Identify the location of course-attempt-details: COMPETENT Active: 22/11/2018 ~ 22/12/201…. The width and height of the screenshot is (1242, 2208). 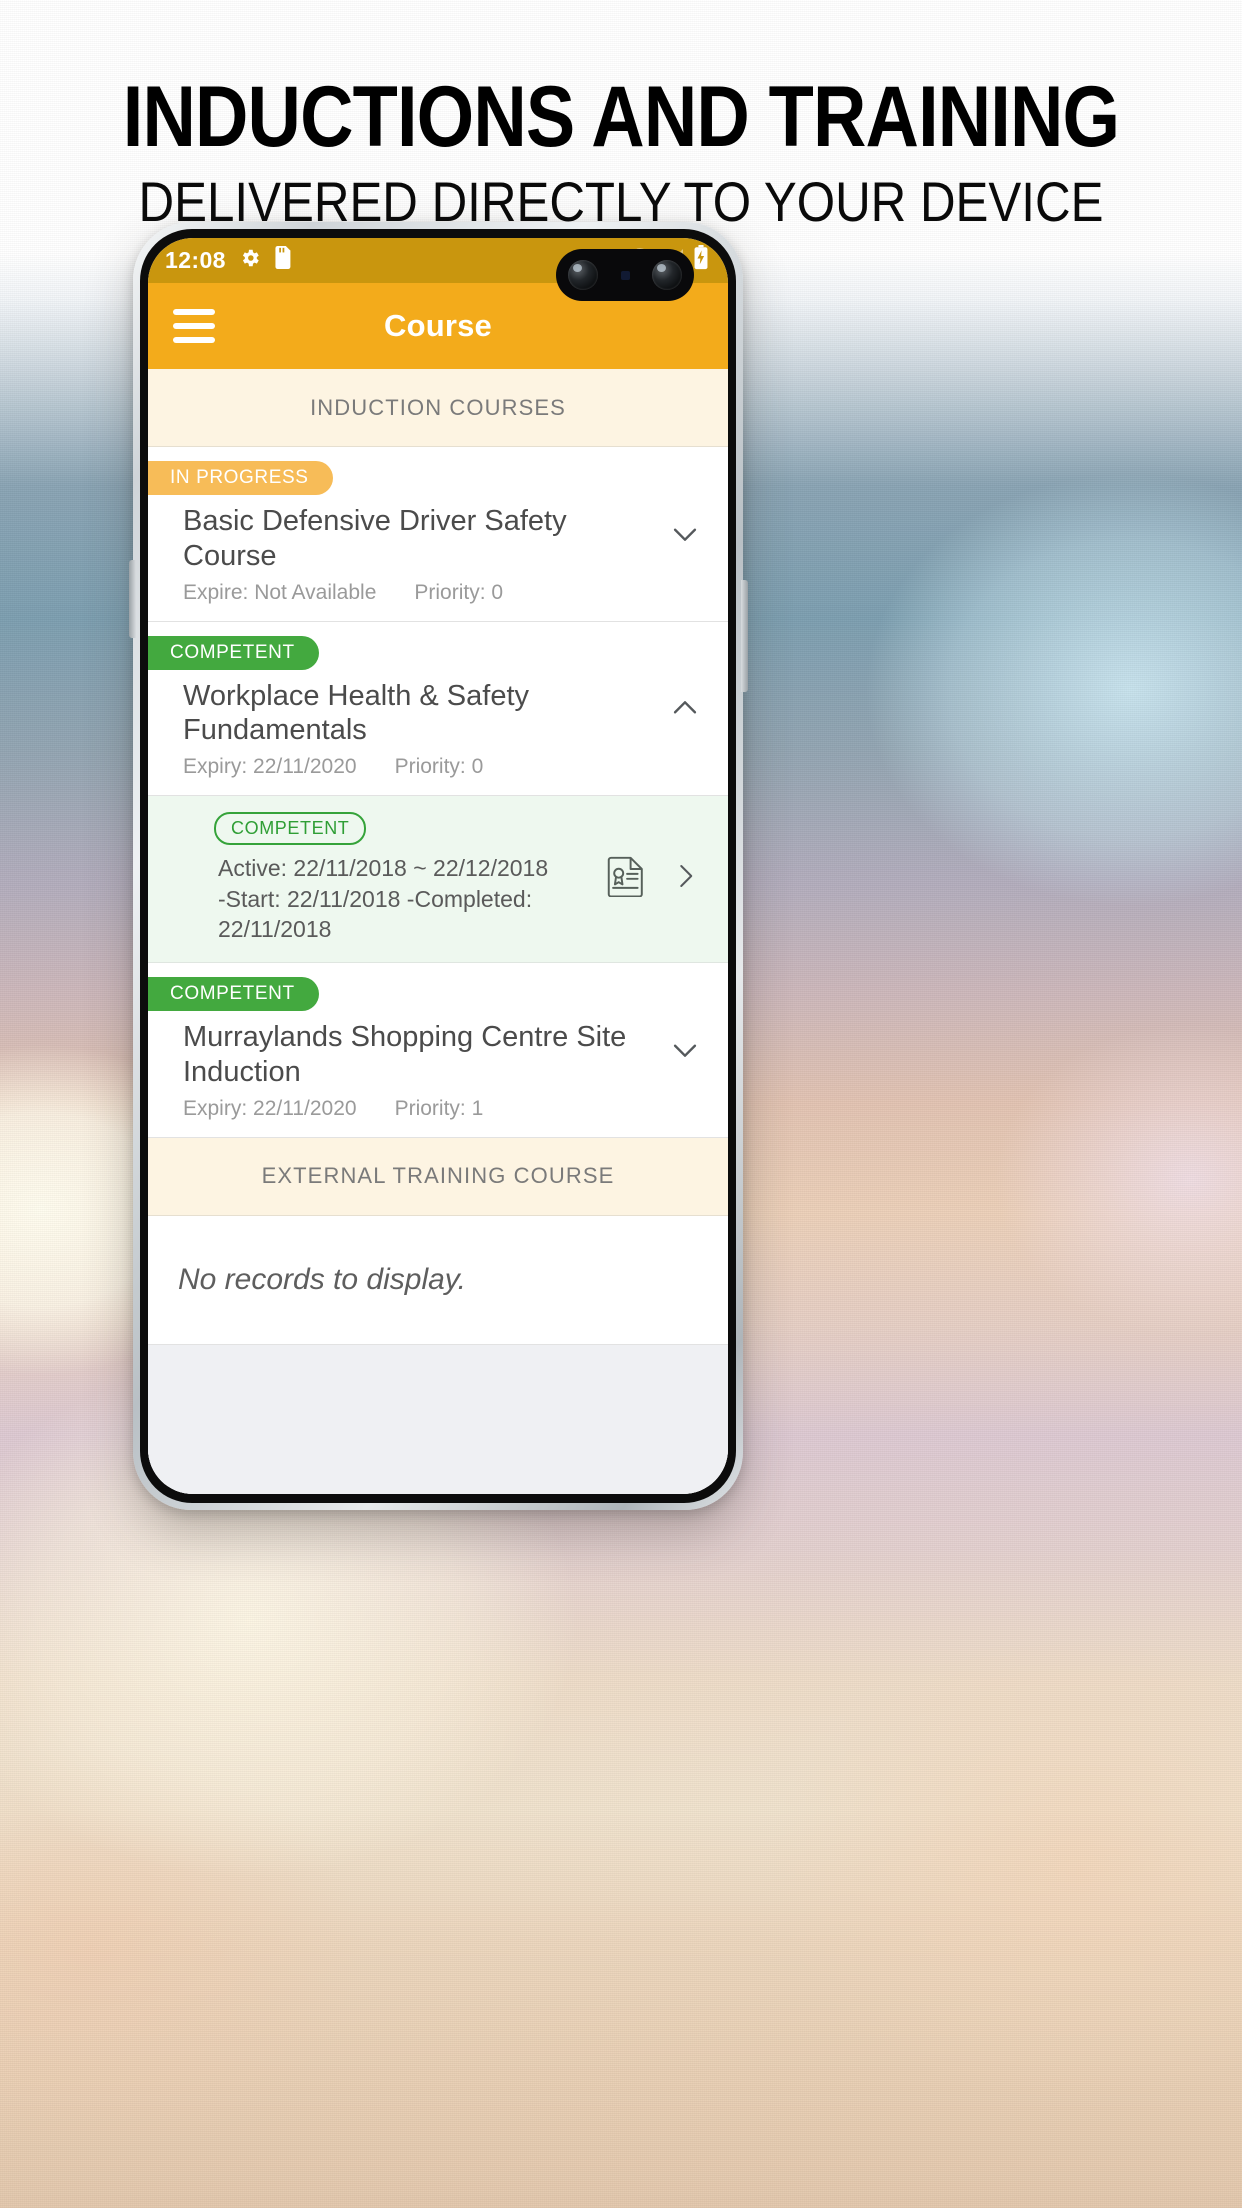
(377, 878).